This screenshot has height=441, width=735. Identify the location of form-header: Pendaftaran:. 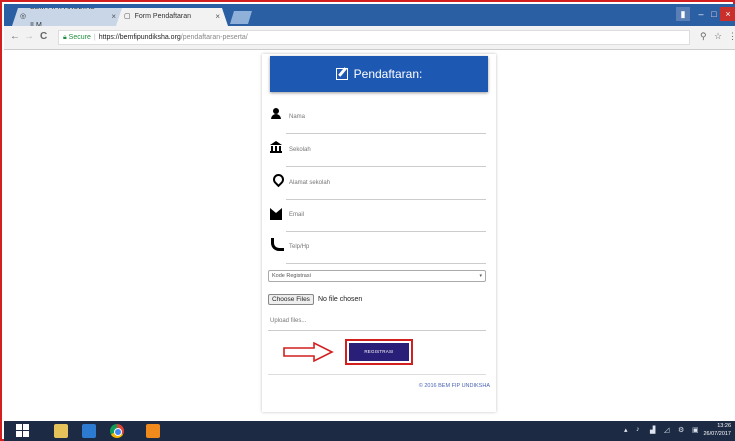
(379, 74).